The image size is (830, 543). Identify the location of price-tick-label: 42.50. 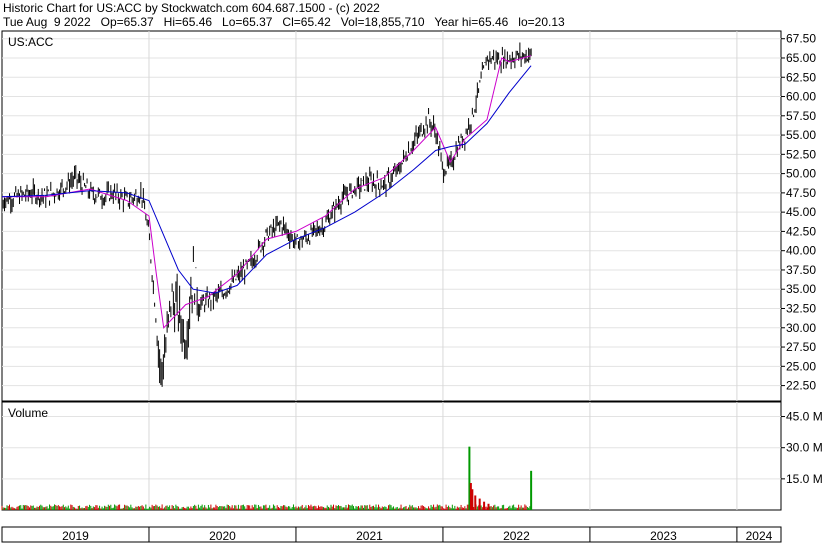
(801, 231).